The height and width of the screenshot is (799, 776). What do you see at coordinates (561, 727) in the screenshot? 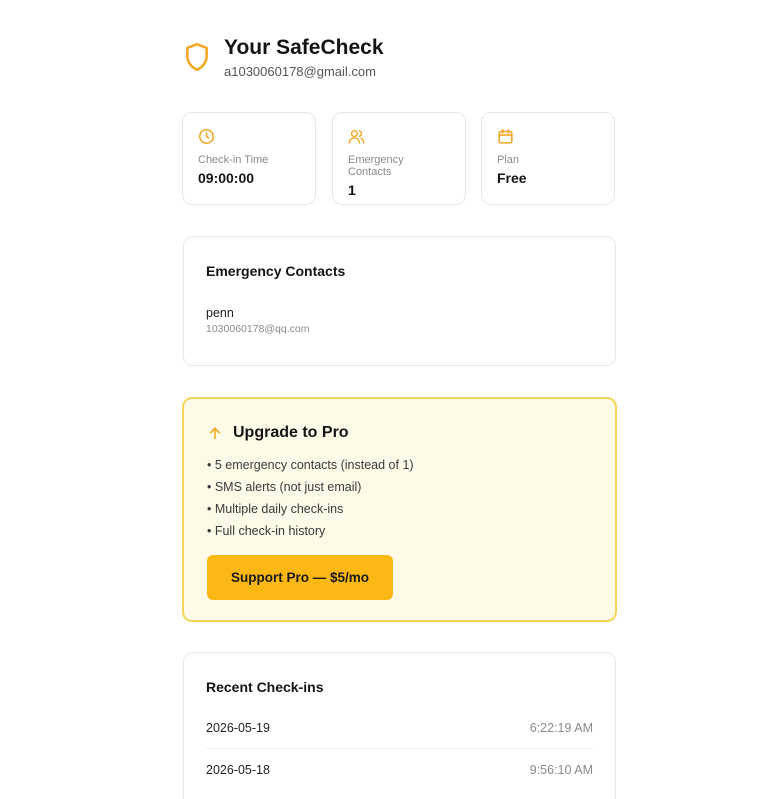
I see `checkin-time: 6:22:19 AM` at bounding box center [561, 727].